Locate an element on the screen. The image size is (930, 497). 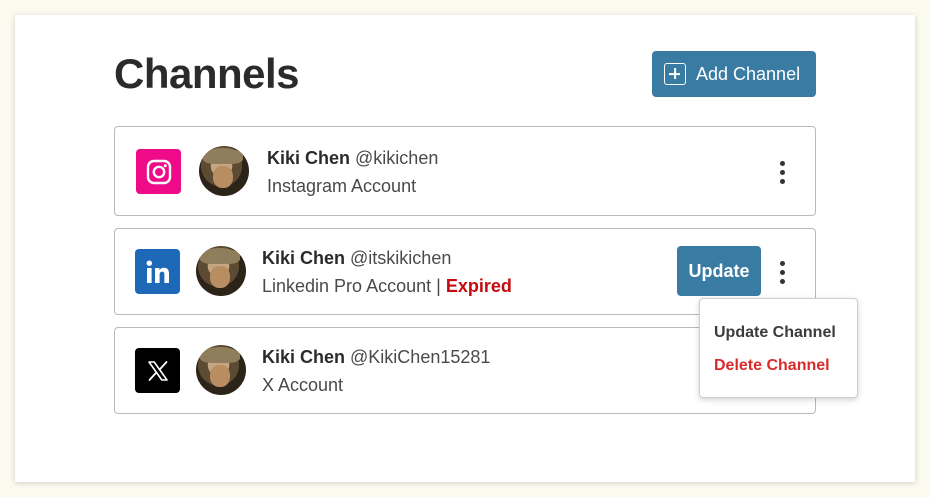
delete-channel-menu-item: Delete Channel is located at coordinates (772, 366).